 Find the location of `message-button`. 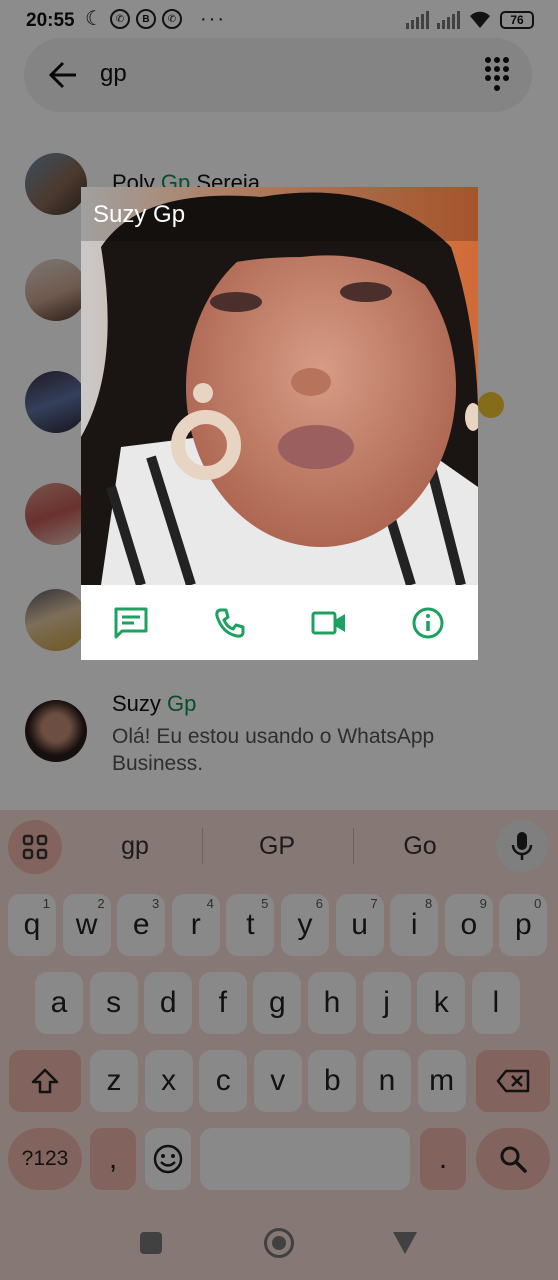

message-button is located at coordinates (131, 623).